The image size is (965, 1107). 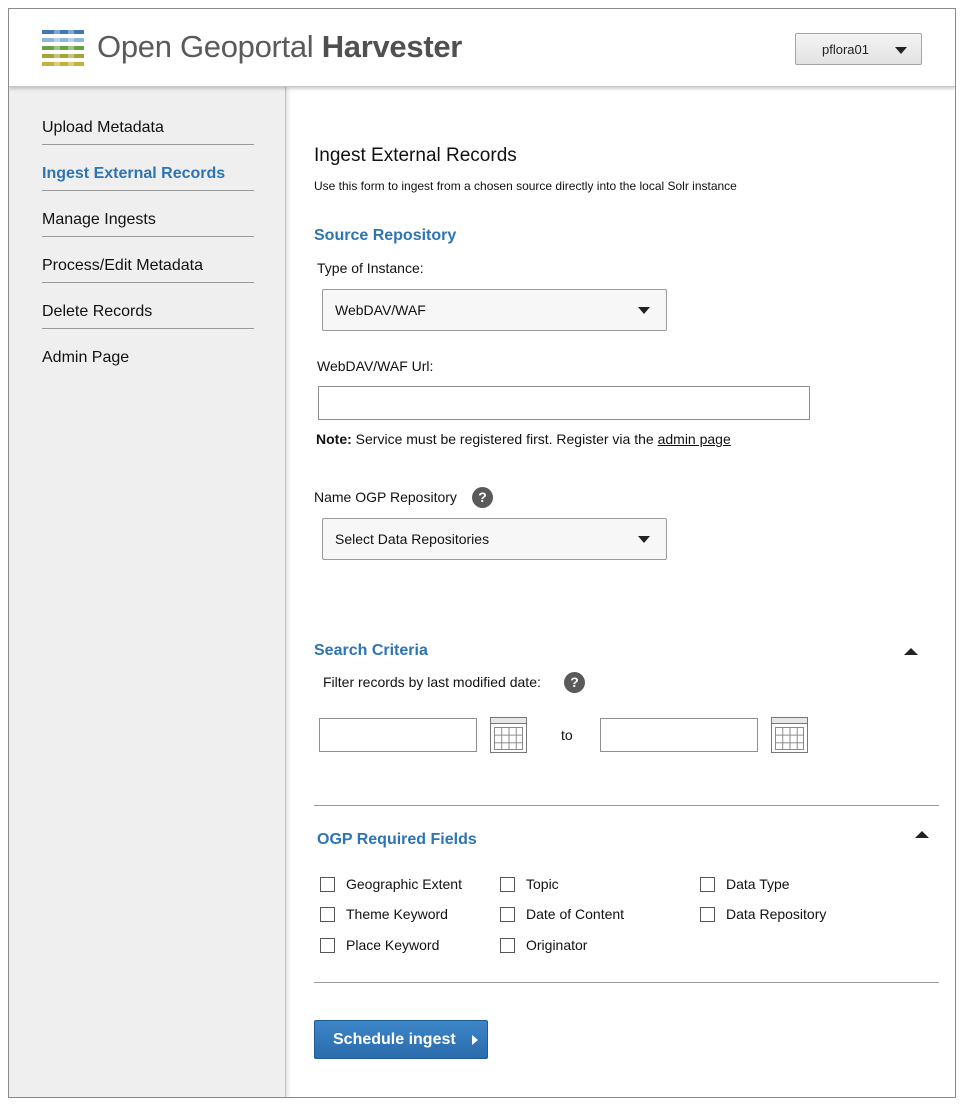 I want to click on logo-text-open-geoportal: Open Geoportal, so click(x=209, y=46).